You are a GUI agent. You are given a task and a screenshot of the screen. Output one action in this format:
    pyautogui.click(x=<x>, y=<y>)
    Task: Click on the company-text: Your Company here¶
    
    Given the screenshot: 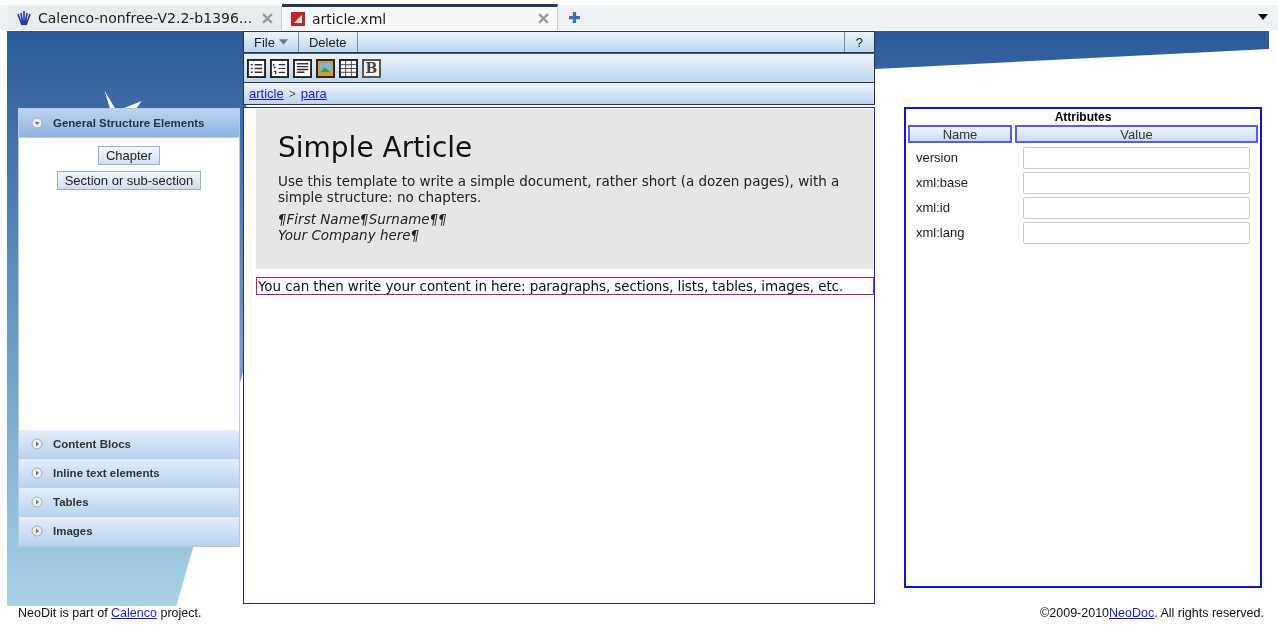 What is the action you would take?
    pyautogui.click(x=349, y=235)
    